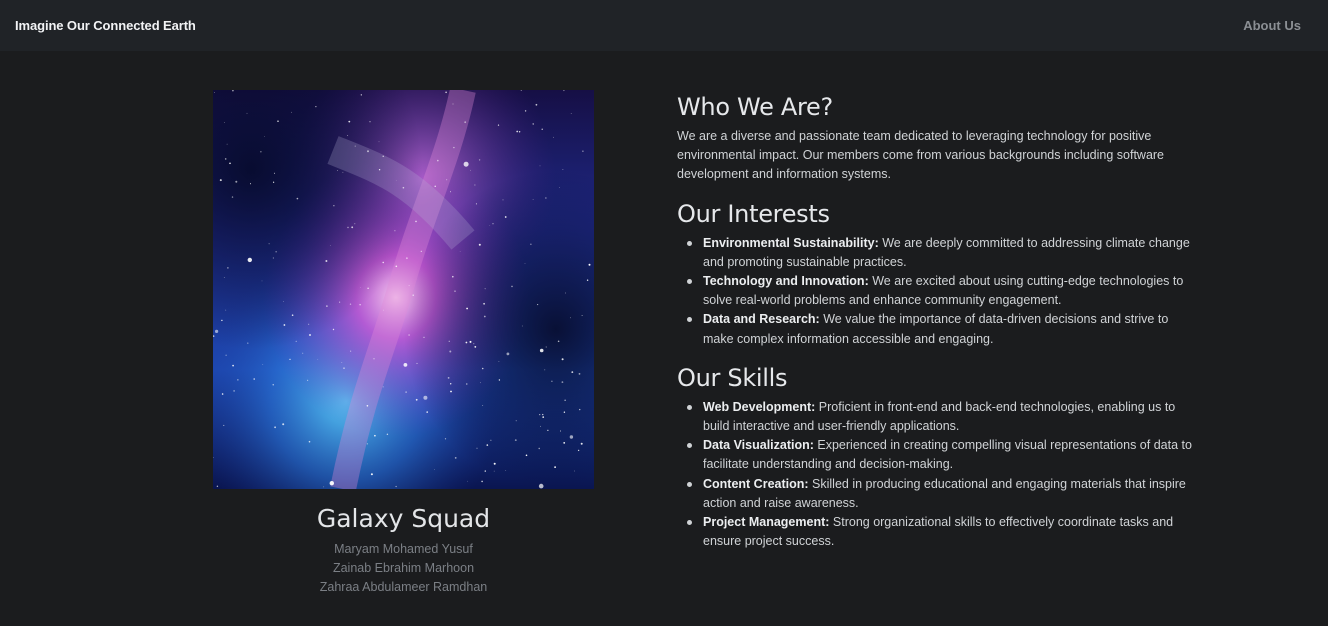  I want to click on who-we-are-heading: Who We Are?, so click(755, 107).